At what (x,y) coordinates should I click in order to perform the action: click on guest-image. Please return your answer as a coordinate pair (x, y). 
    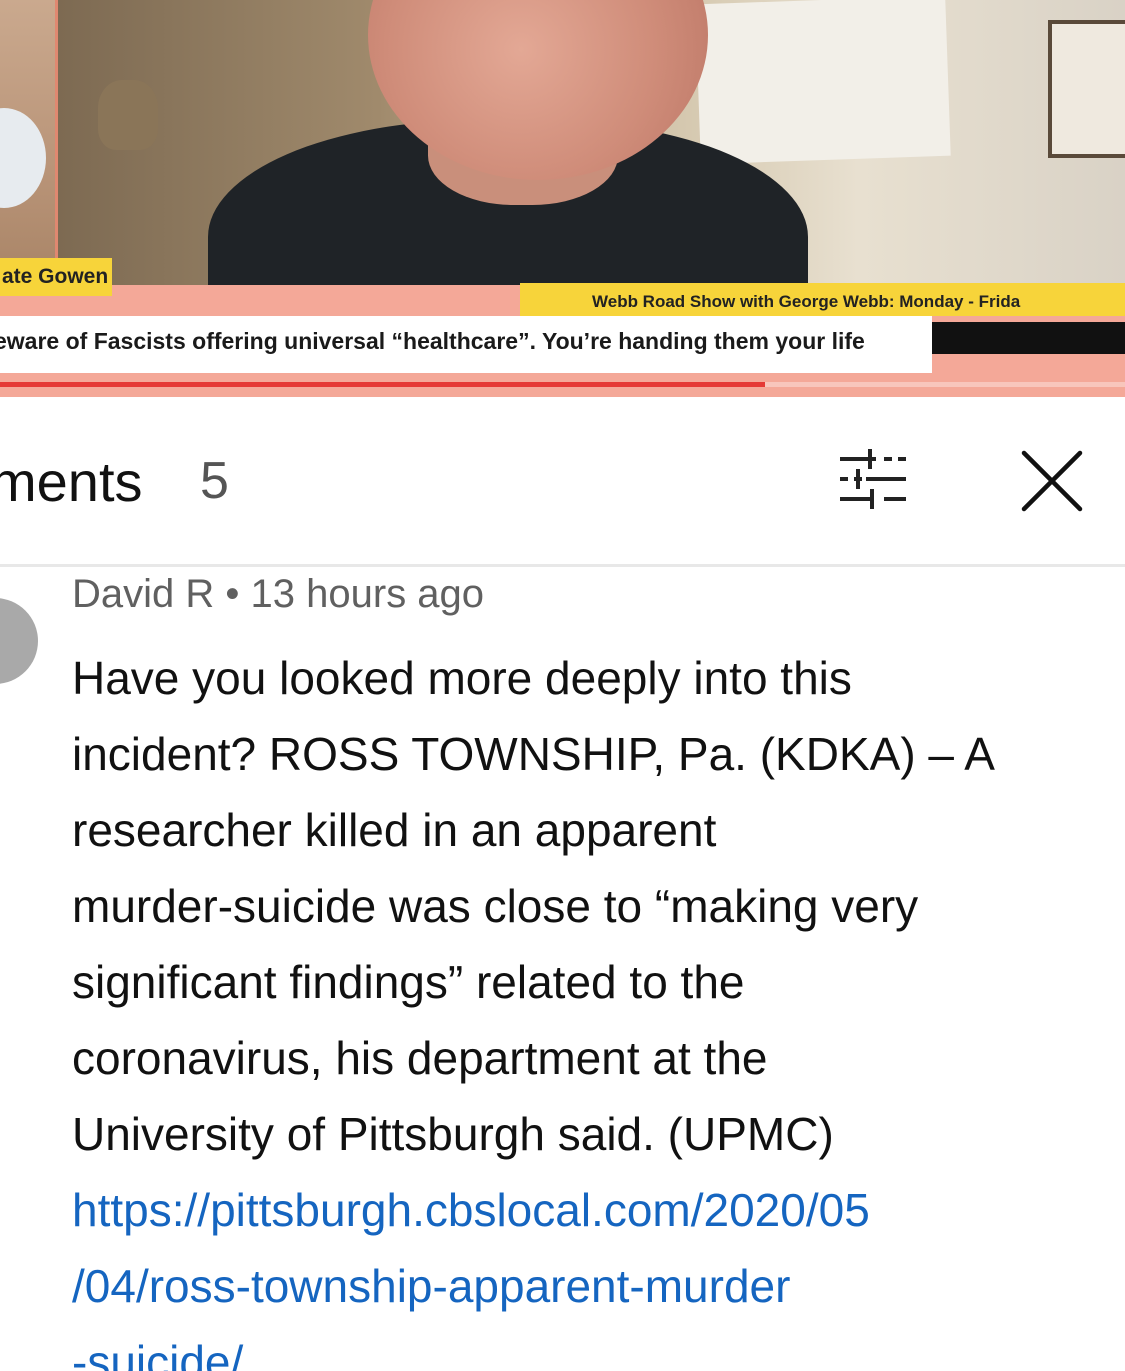
    Looking at the image, I should click on (23, 158).